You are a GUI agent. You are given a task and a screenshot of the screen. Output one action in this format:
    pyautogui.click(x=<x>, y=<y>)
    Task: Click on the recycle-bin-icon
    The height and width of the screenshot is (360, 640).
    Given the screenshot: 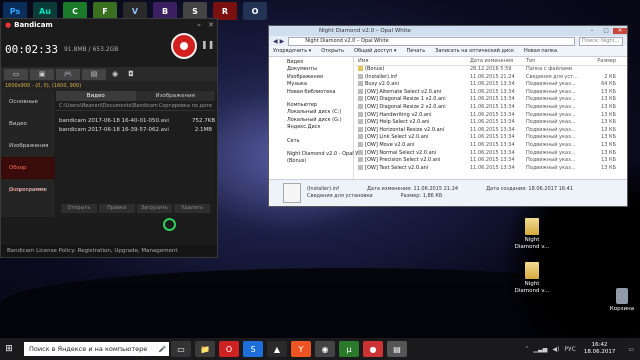 What is the action you would take?
    pyautogui.click(x=622, y=296)
    